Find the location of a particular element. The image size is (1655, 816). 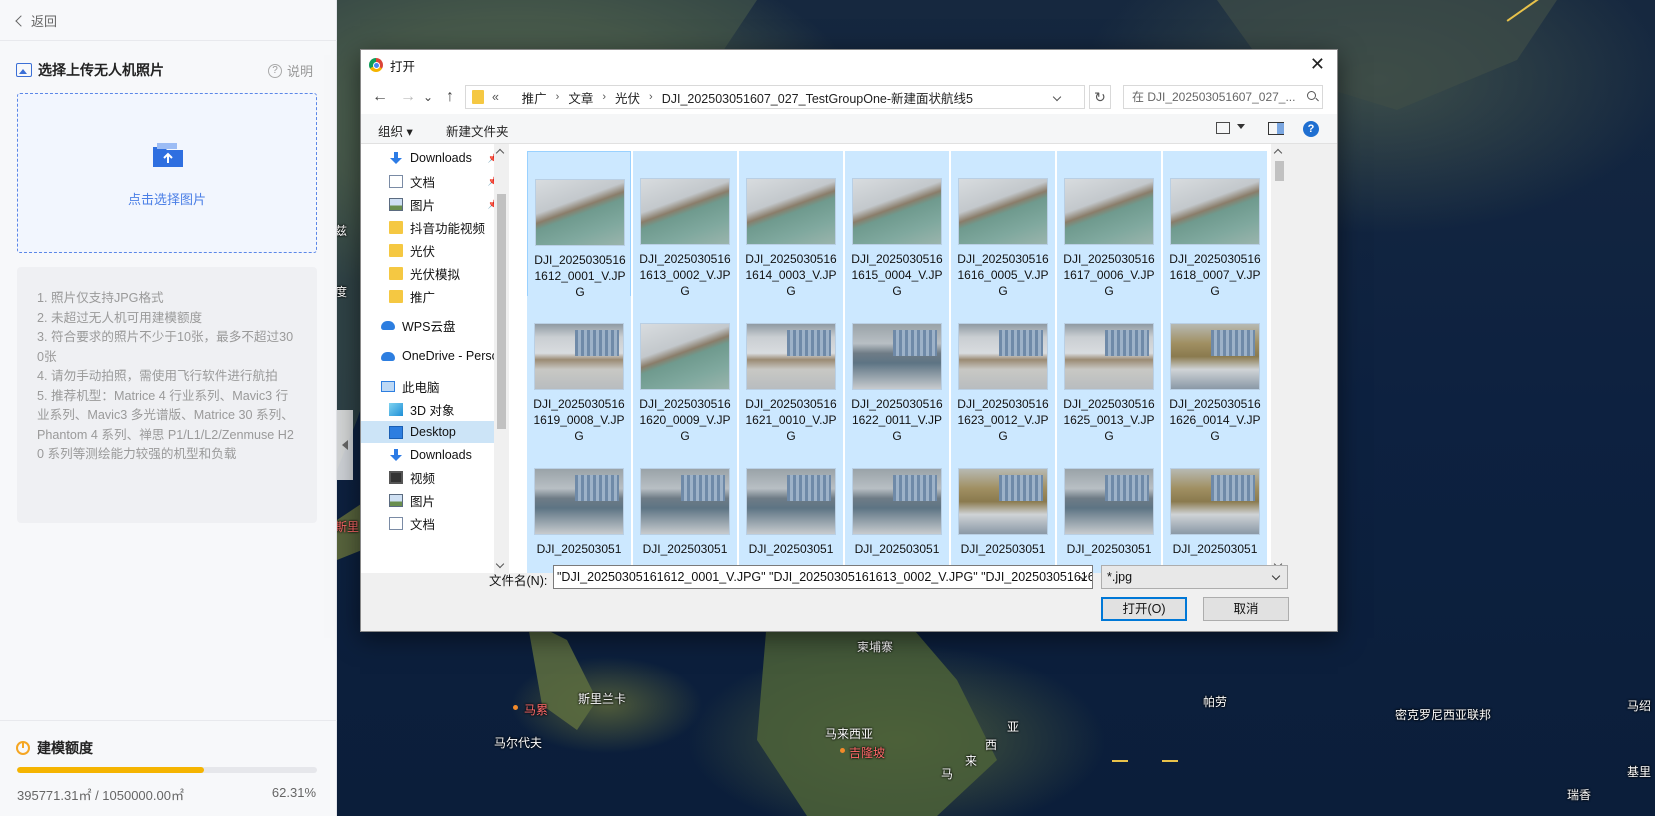

note-item: 3. 符合要求的照片不少于10张，最多不超过300张 is located at coordinates (165, 347).